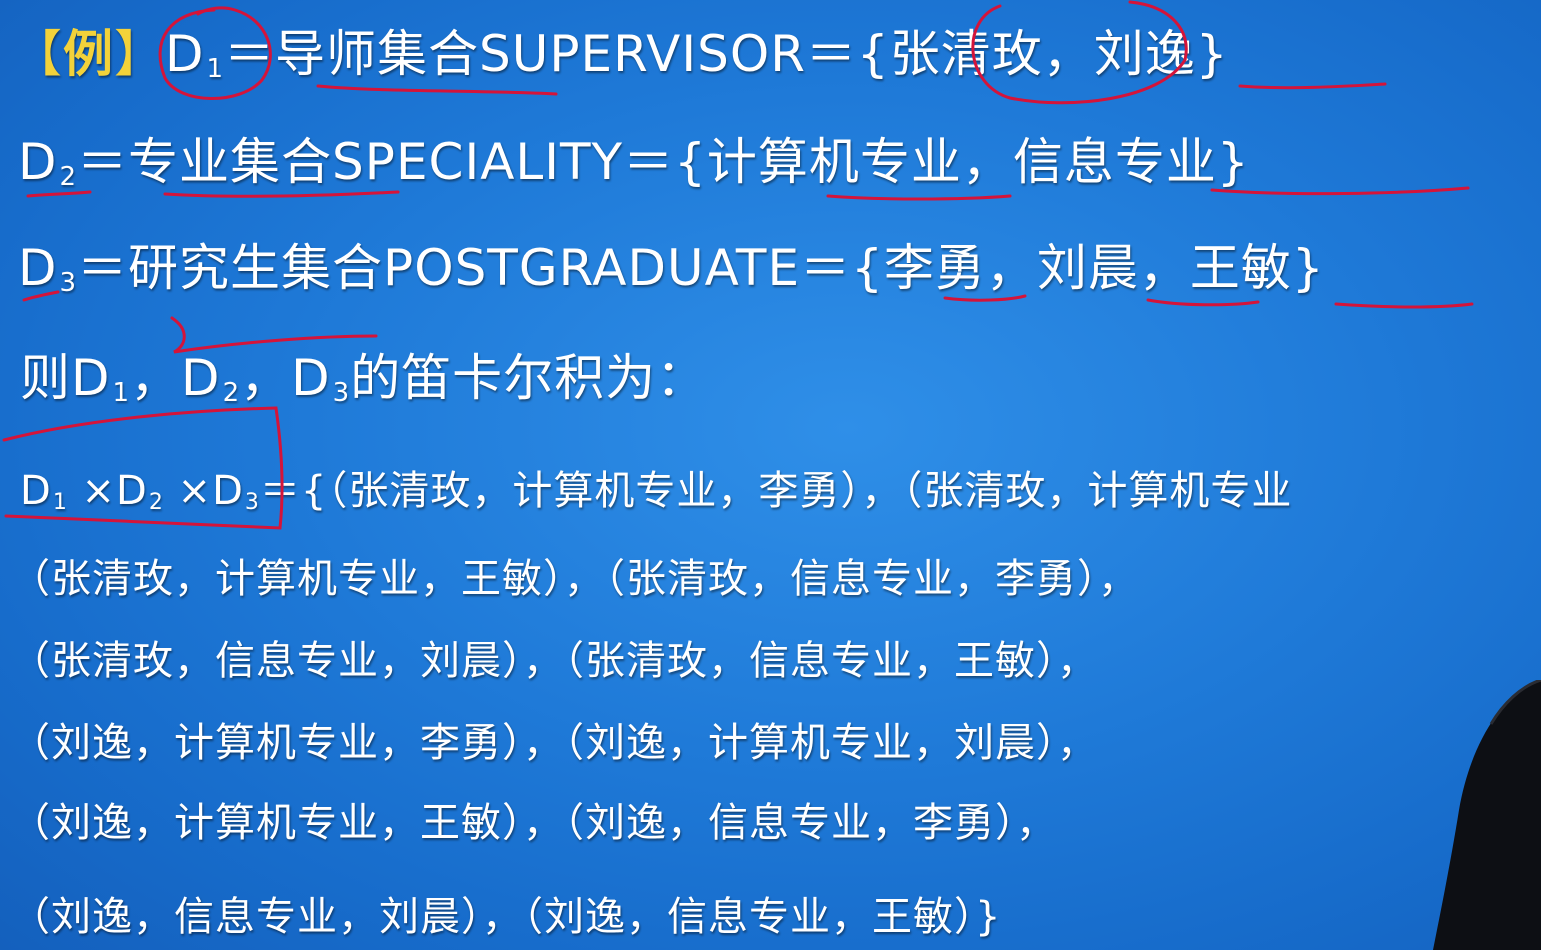  I want to click on underline-computer-mark, so click(919, 197).